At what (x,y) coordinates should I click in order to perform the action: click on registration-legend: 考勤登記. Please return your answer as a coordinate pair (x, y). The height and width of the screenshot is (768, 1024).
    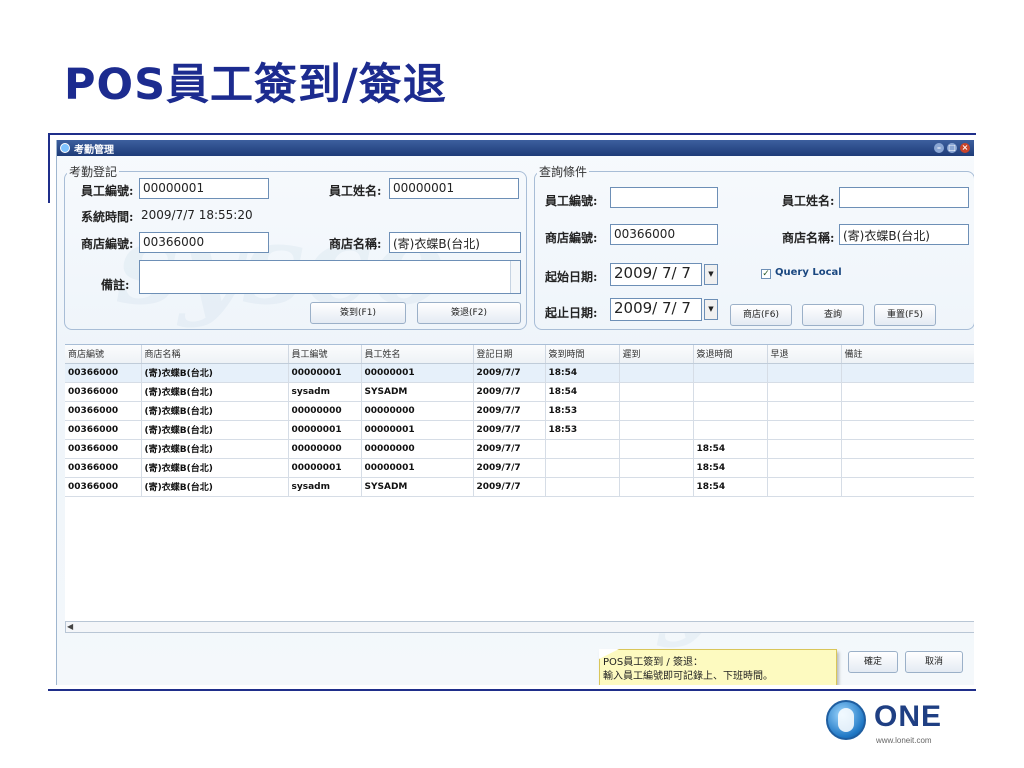
    Looking at the image, I should click on (93, 172).